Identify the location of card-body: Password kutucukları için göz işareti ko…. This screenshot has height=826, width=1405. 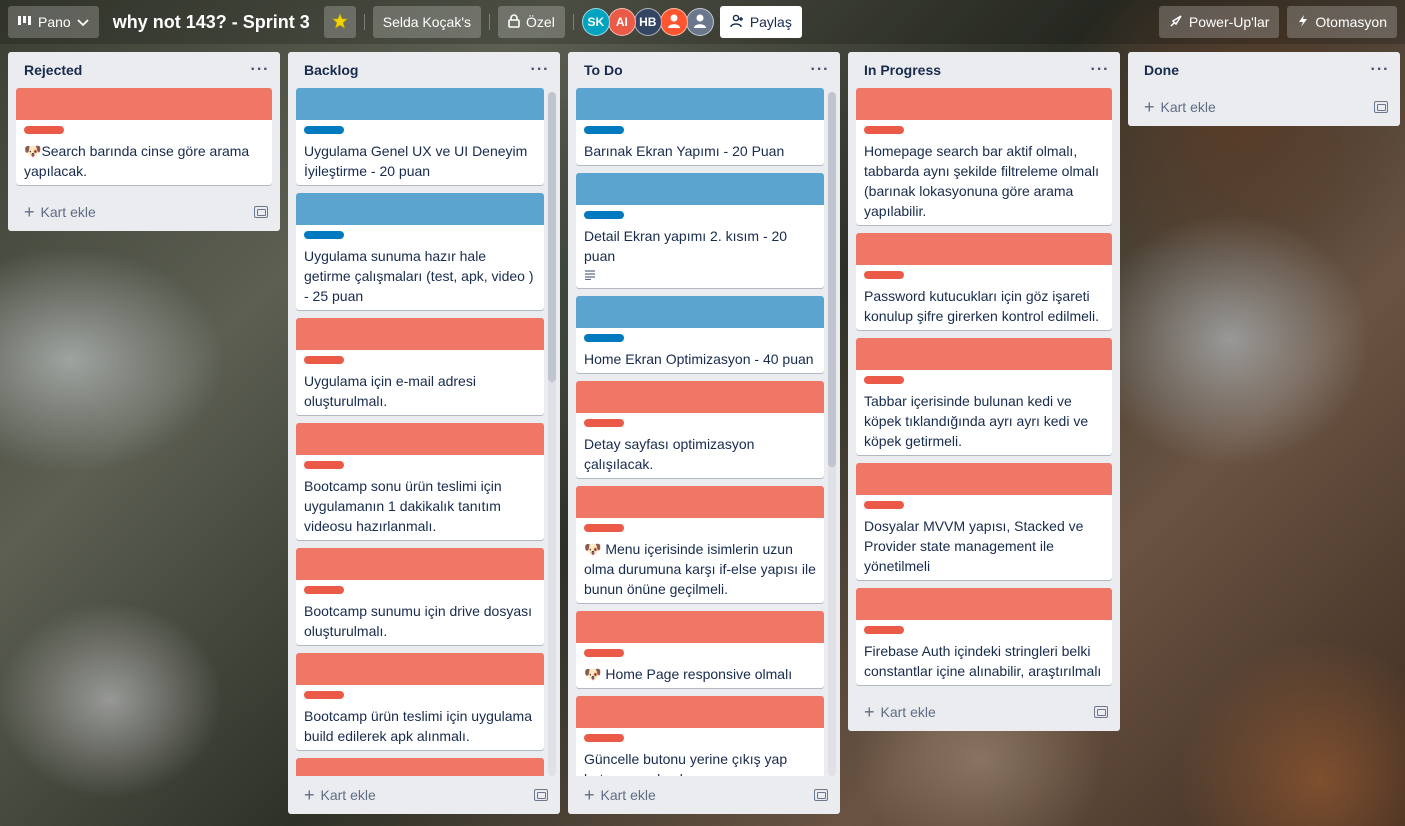
(984, 297).